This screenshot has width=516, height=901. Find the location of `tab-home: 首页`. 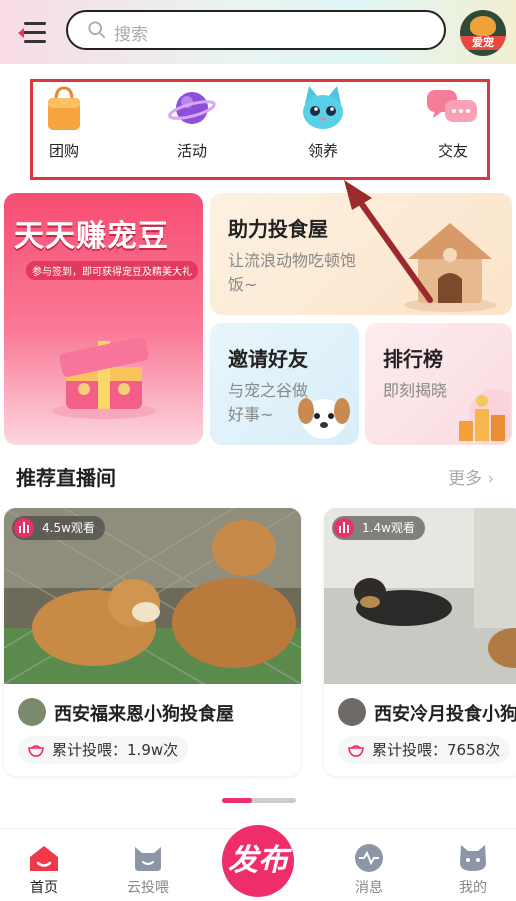

tab-home: 首页 is located at coordinates (44, 870).